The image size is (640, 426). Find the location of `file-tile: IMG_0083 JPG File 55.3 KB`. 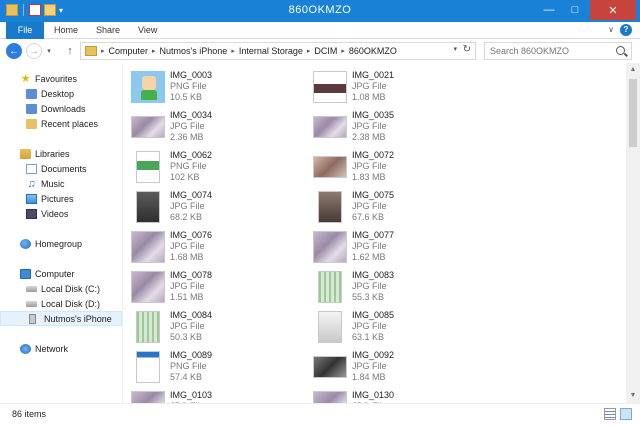

file-tile: IMG_0083 JPG File 55.3 KB is located at coordinates (396, 286).